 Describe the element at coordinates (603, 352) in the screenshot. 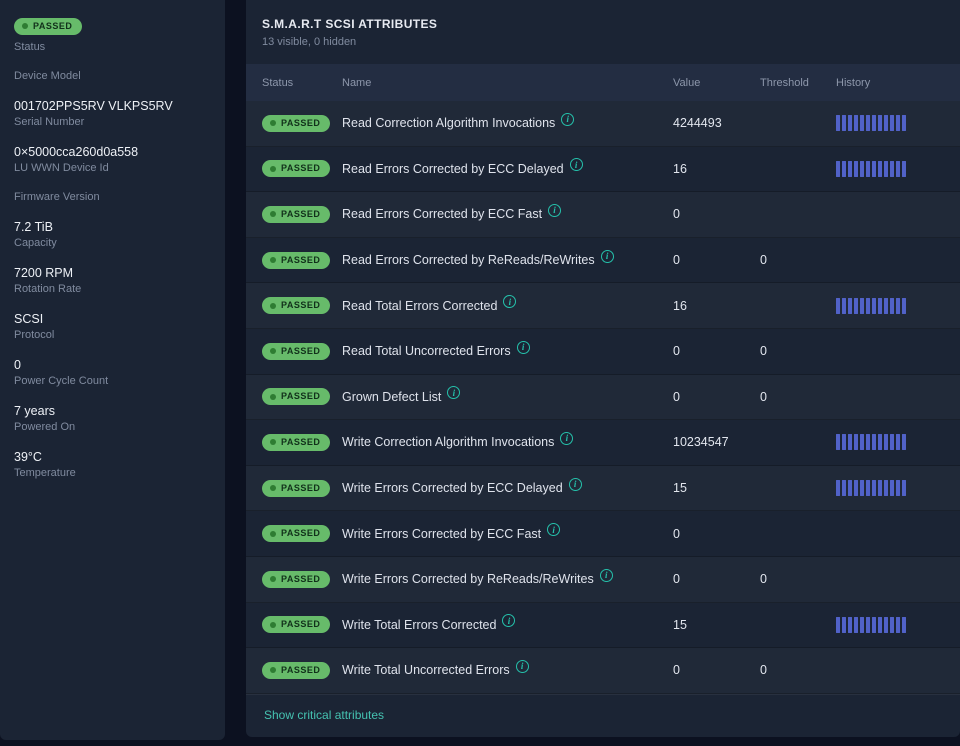

I see `attribute-row: PASSED Read Total Uncorrected Errors i 0 0` at that location.